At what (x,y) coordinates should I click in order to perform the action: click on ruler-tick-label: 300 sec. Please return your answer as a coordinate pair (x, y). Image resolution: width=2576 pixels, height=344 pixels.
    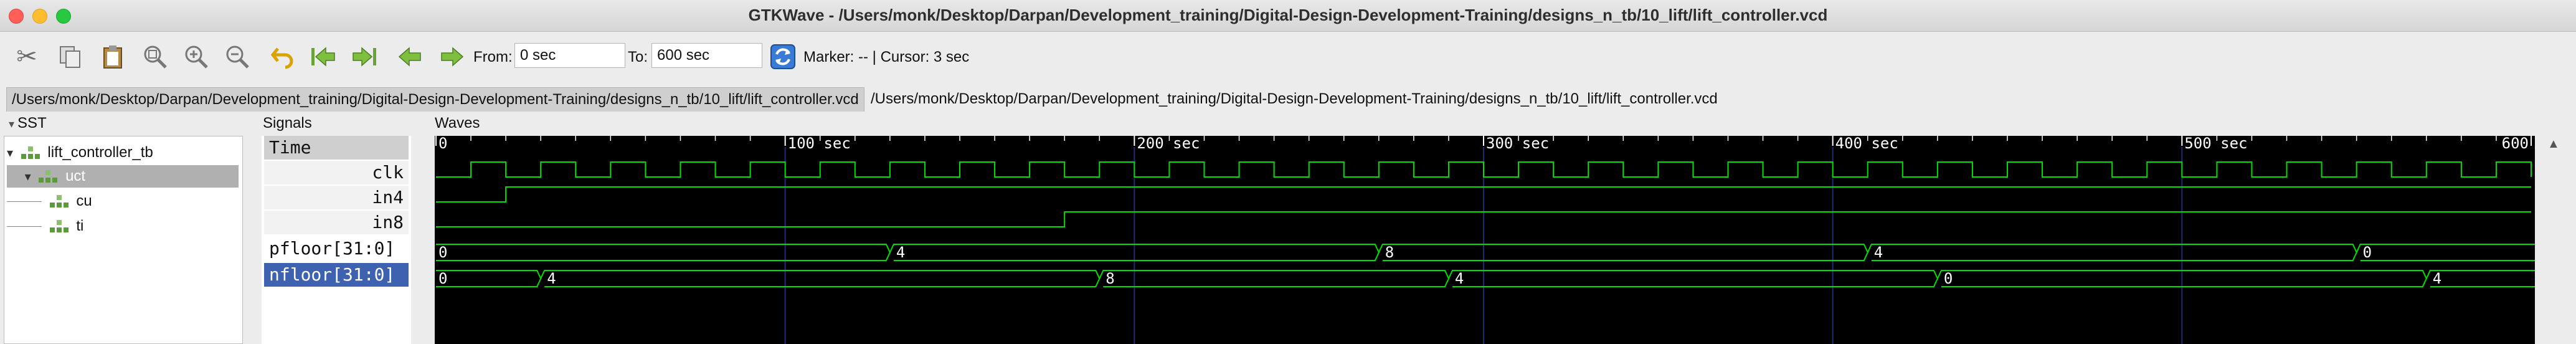
    Looking at the image, I should click on (1518, 144).